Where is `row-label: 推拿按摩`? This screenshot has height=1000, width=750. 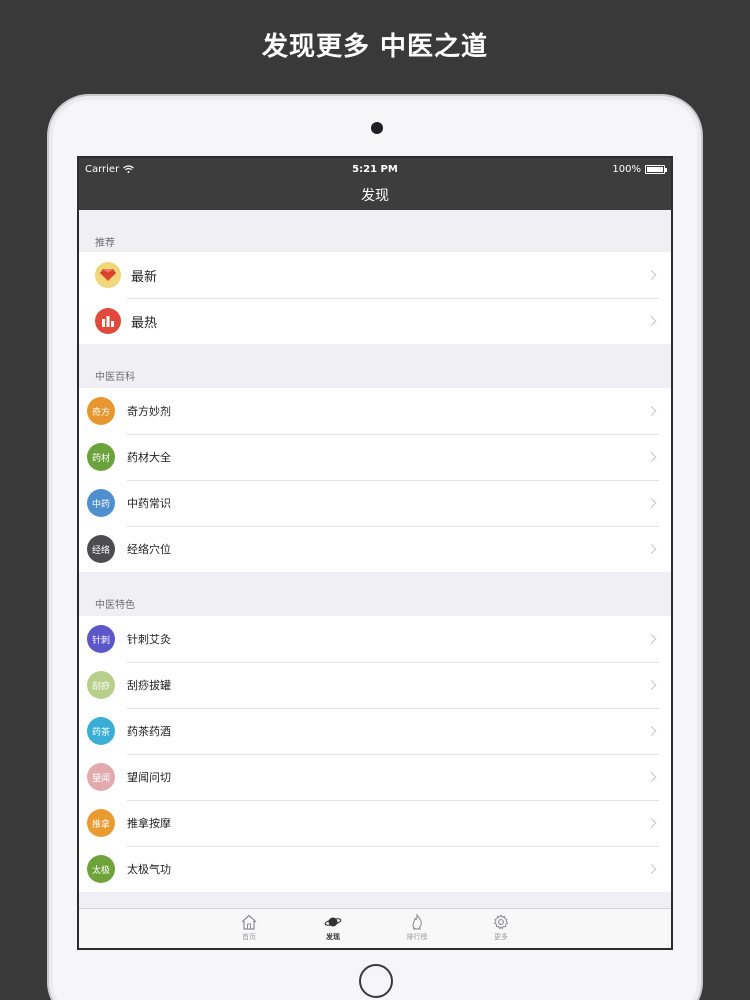
row-label: 推拿按摩 is located at coordinates (149, 823).